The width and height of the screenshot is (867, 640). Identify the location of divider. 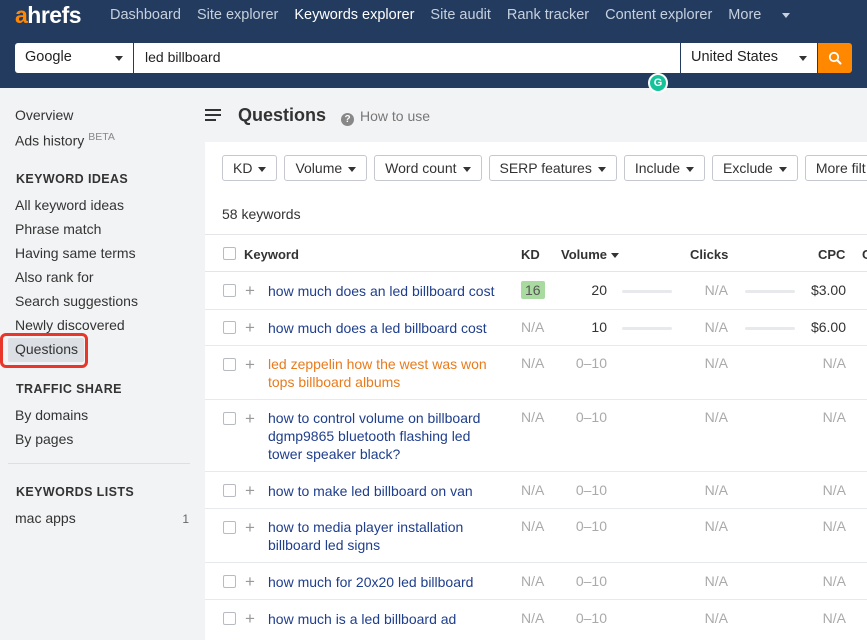
(99, 463).